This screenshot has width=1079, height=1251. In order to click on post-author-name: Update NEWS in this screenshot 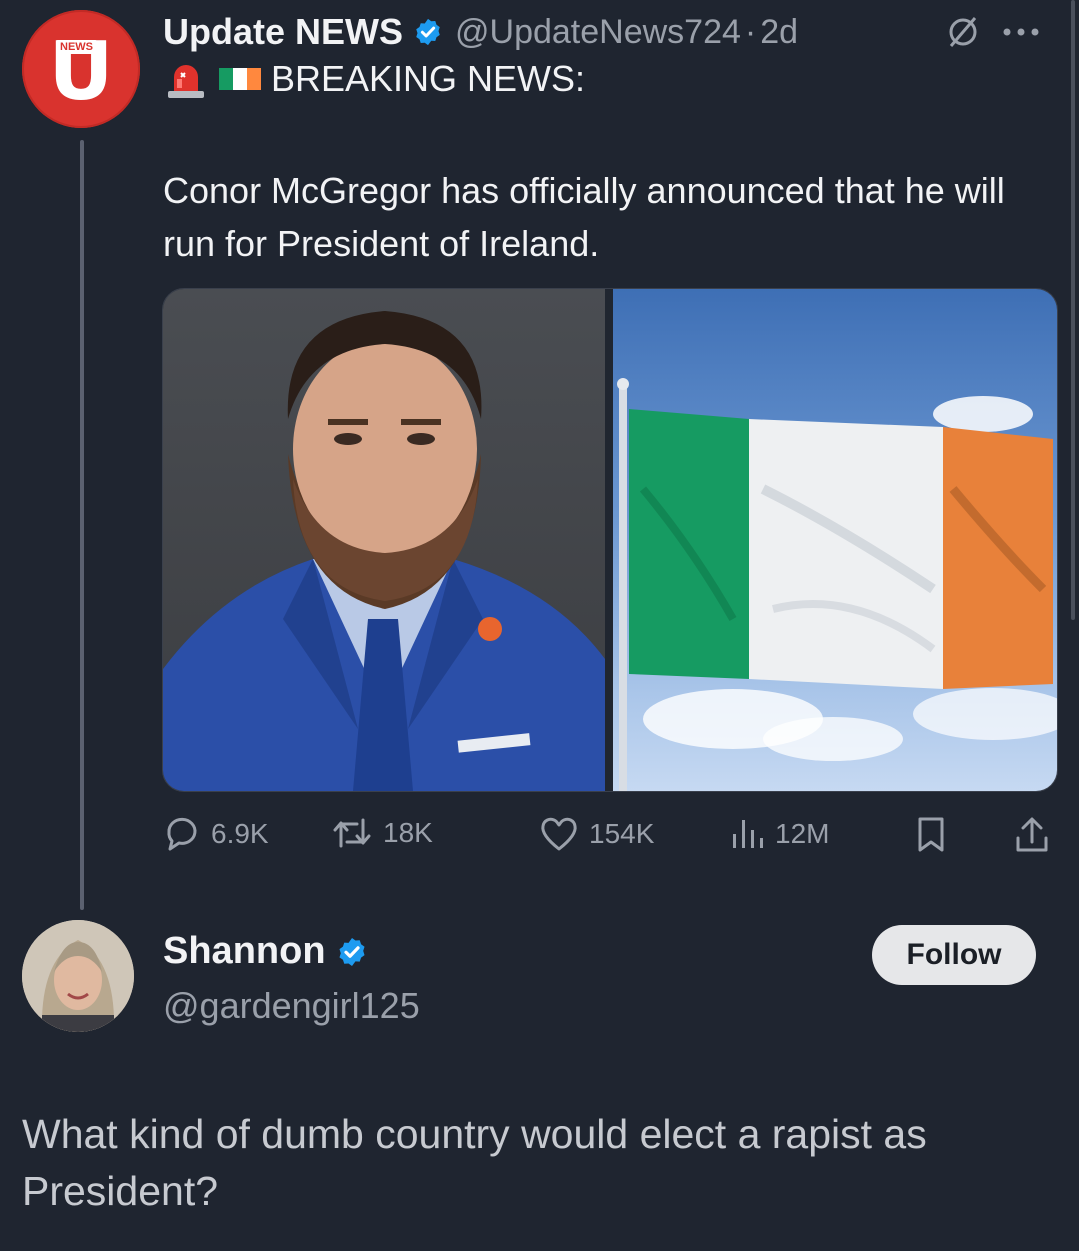, I will do `click(283, 32)`.